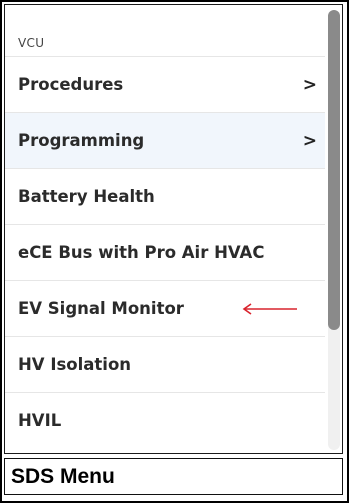  What do you see at coordinates (165, 420) in the screenshot?
I see `menu-item-hvil: HVIL` at bounding box center [165, 420].